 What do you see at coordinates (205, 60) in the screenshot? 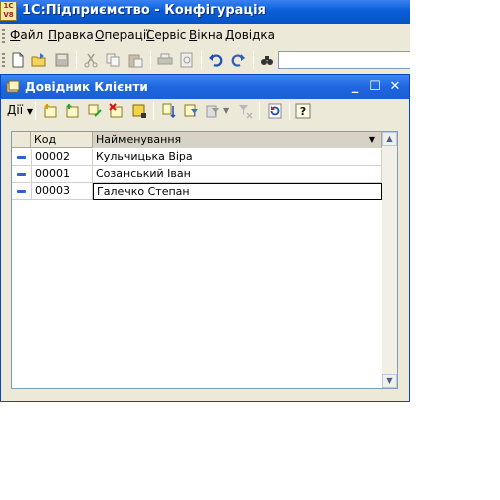
I see `main-toolbar` at bounding box center [205, 60].